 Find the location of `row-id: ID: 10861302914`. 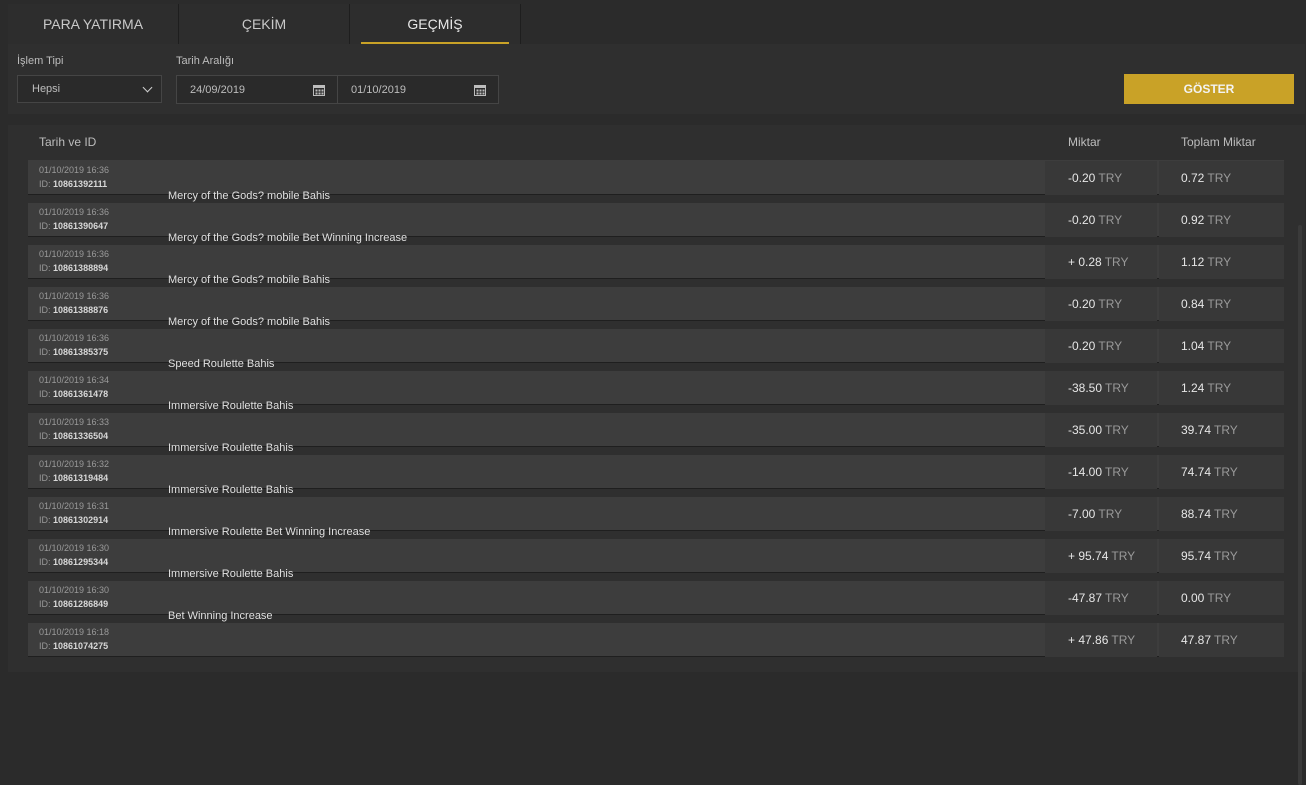

row-id: ID: 10861302914 is located at coordinates (73, 520).